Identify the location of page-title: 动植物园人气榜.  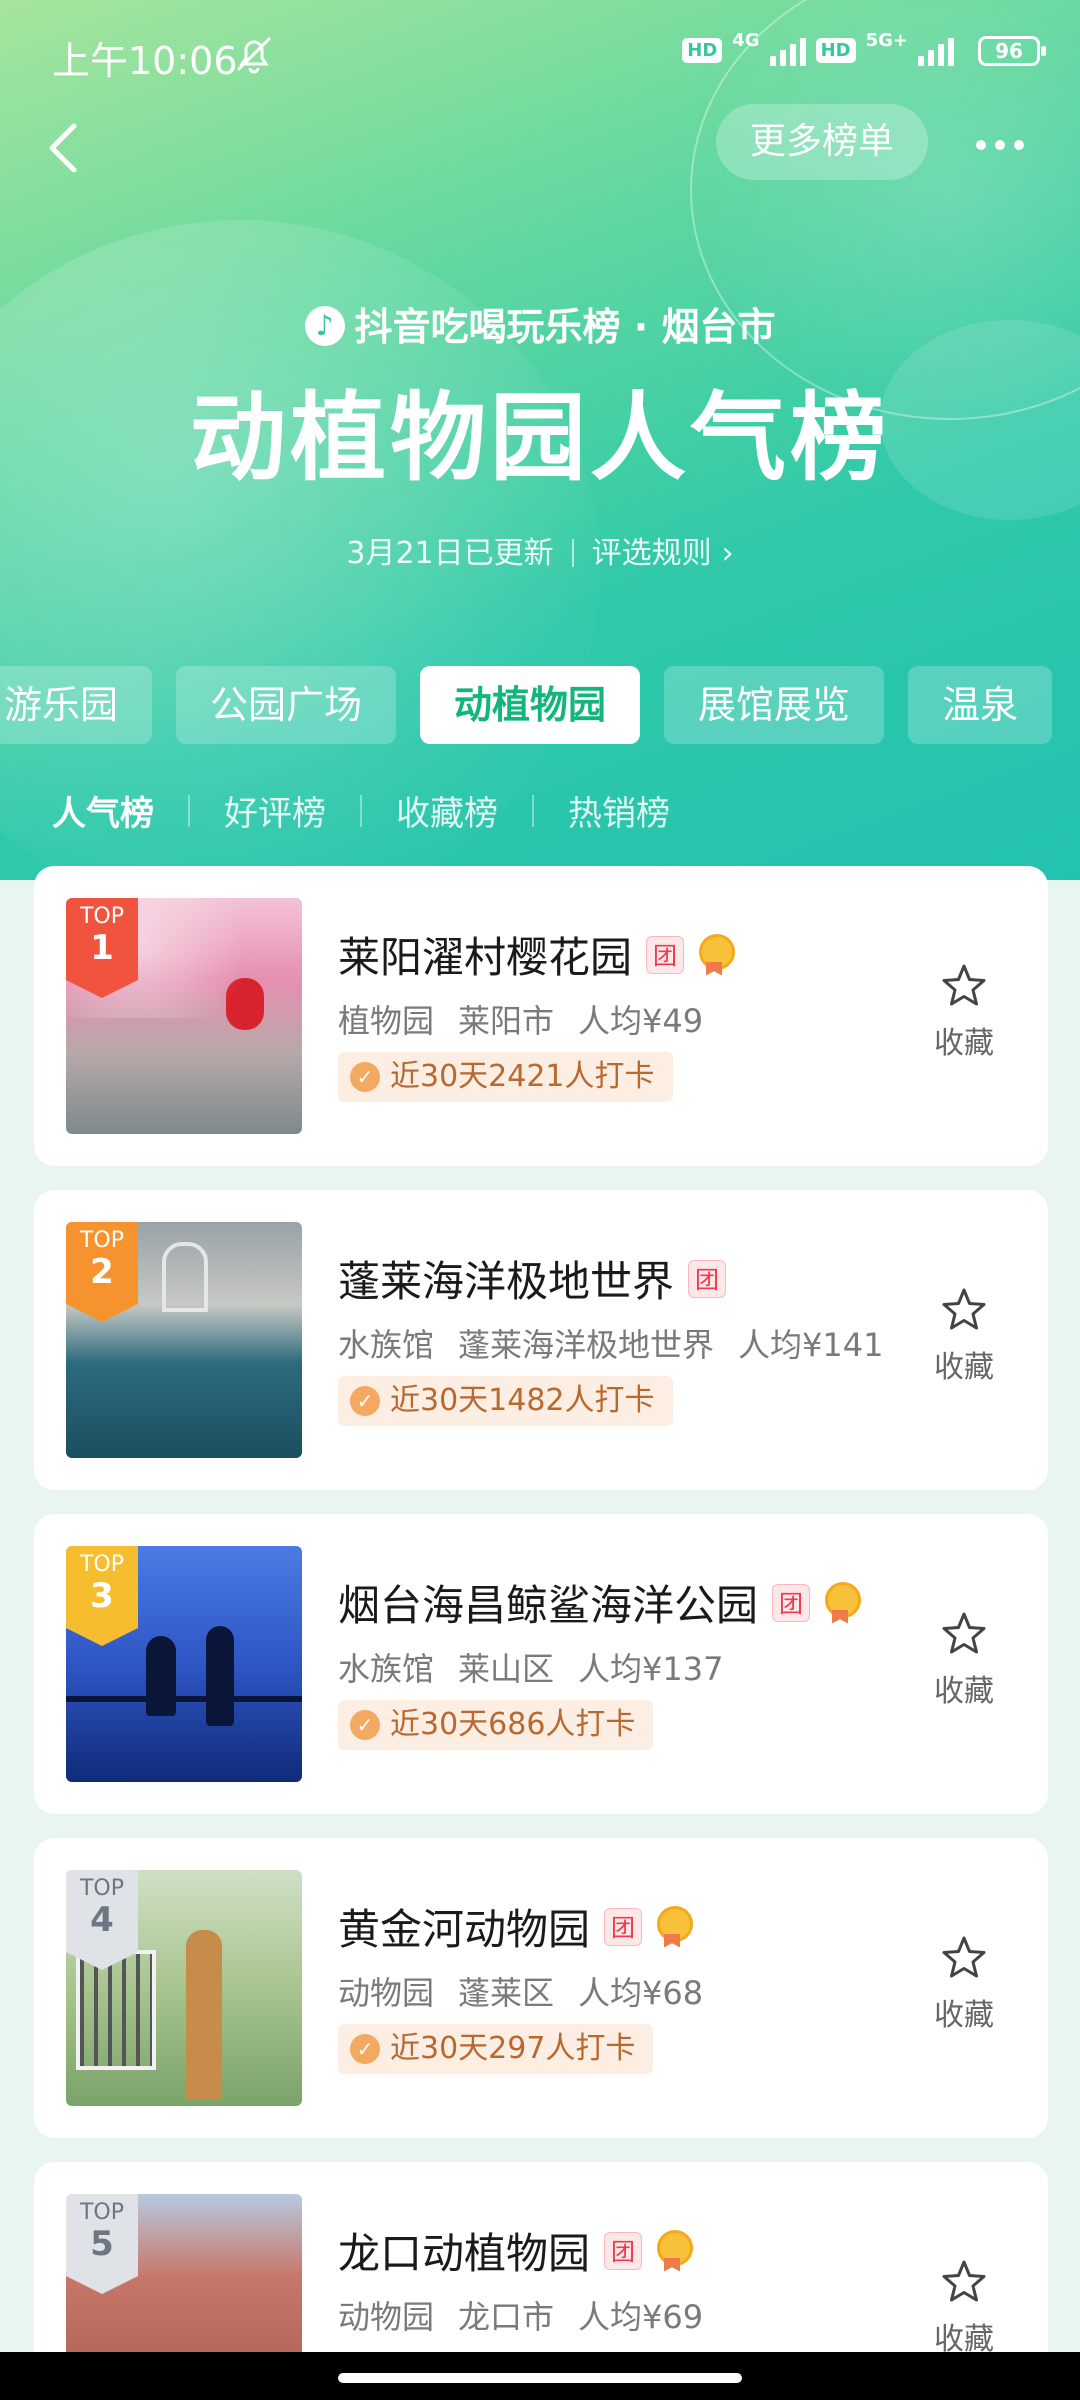
(540, 438).